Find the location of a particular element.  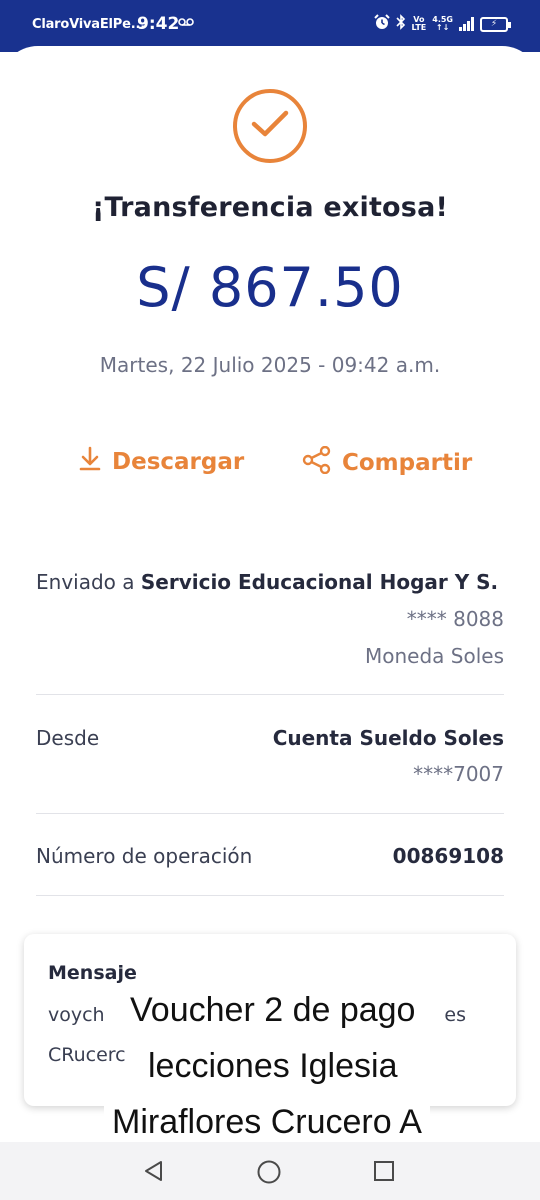

voicemail-icon is located at coordinates (186, 23).